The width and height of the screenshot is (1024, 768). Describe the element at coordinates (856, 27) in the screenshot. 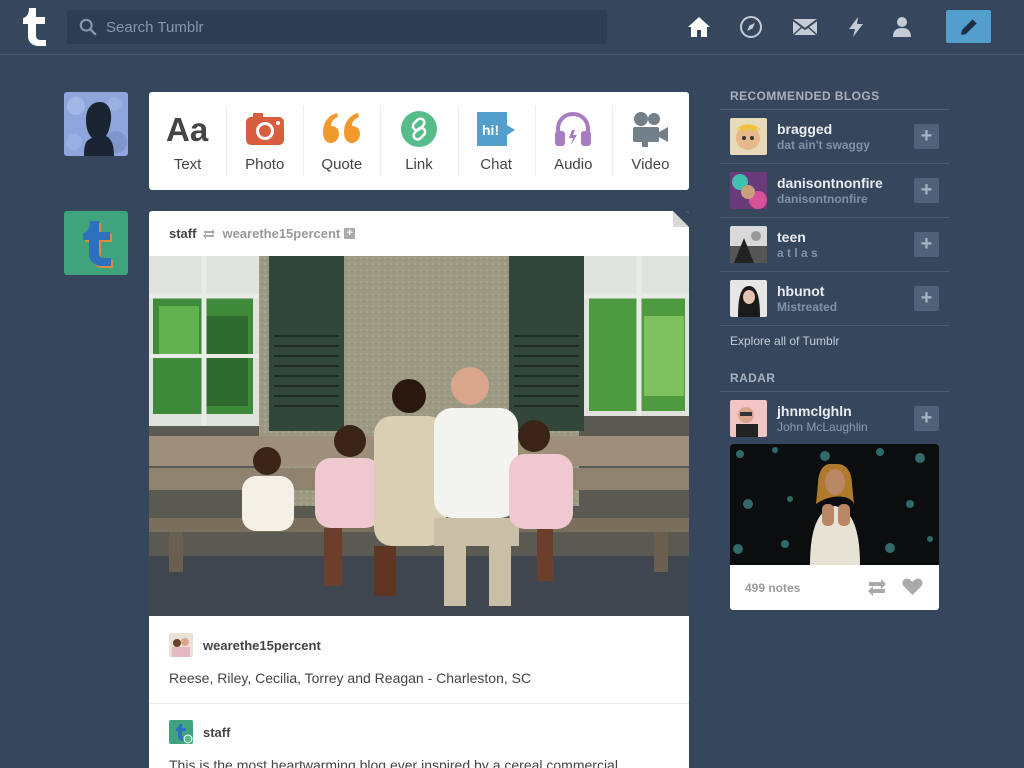

I see `lightning-icon` at that location.